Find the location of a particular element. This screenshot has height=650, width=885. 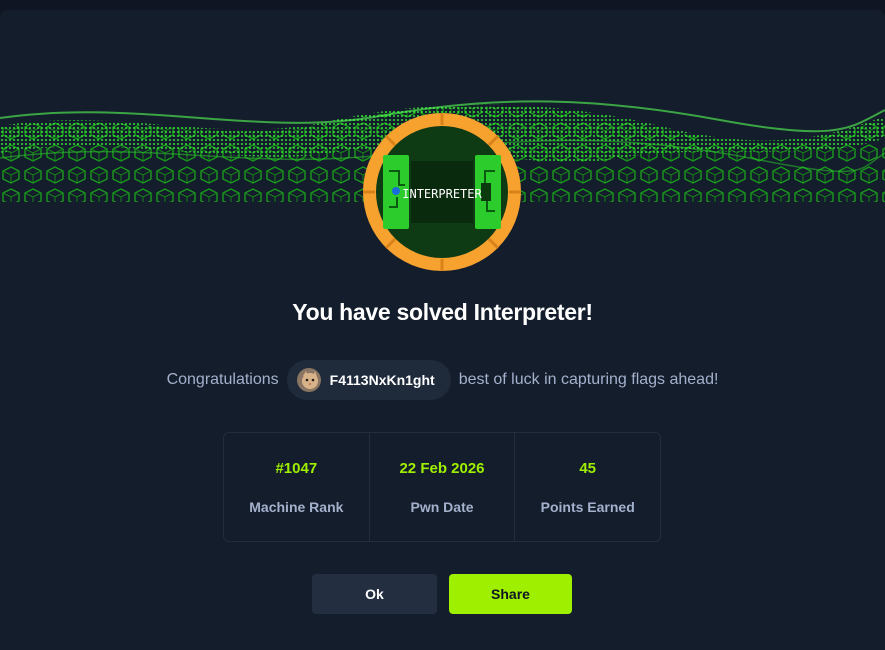

user-chip: F4113NxKn1ght is located at coordinates (368, 380).